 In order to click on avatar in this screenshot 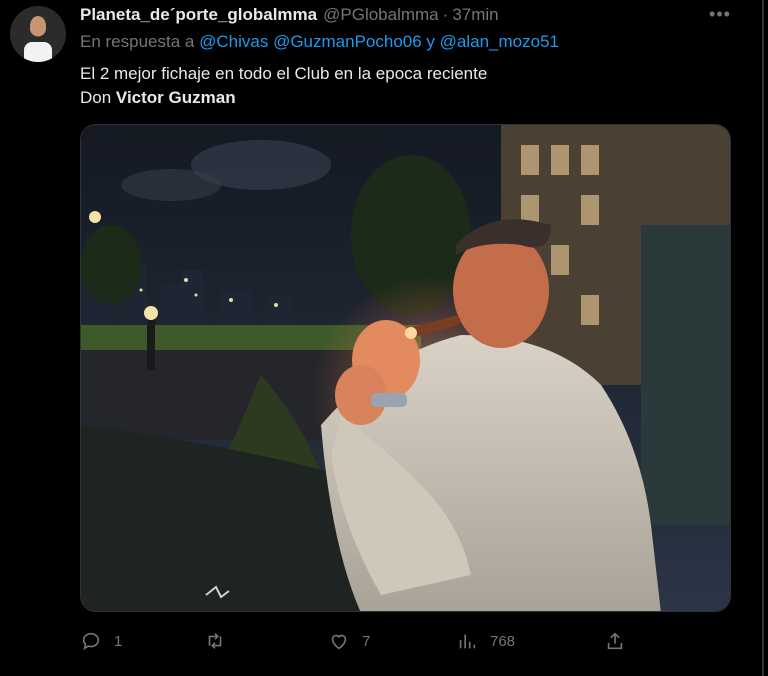, I will do `click(38, 34)`.